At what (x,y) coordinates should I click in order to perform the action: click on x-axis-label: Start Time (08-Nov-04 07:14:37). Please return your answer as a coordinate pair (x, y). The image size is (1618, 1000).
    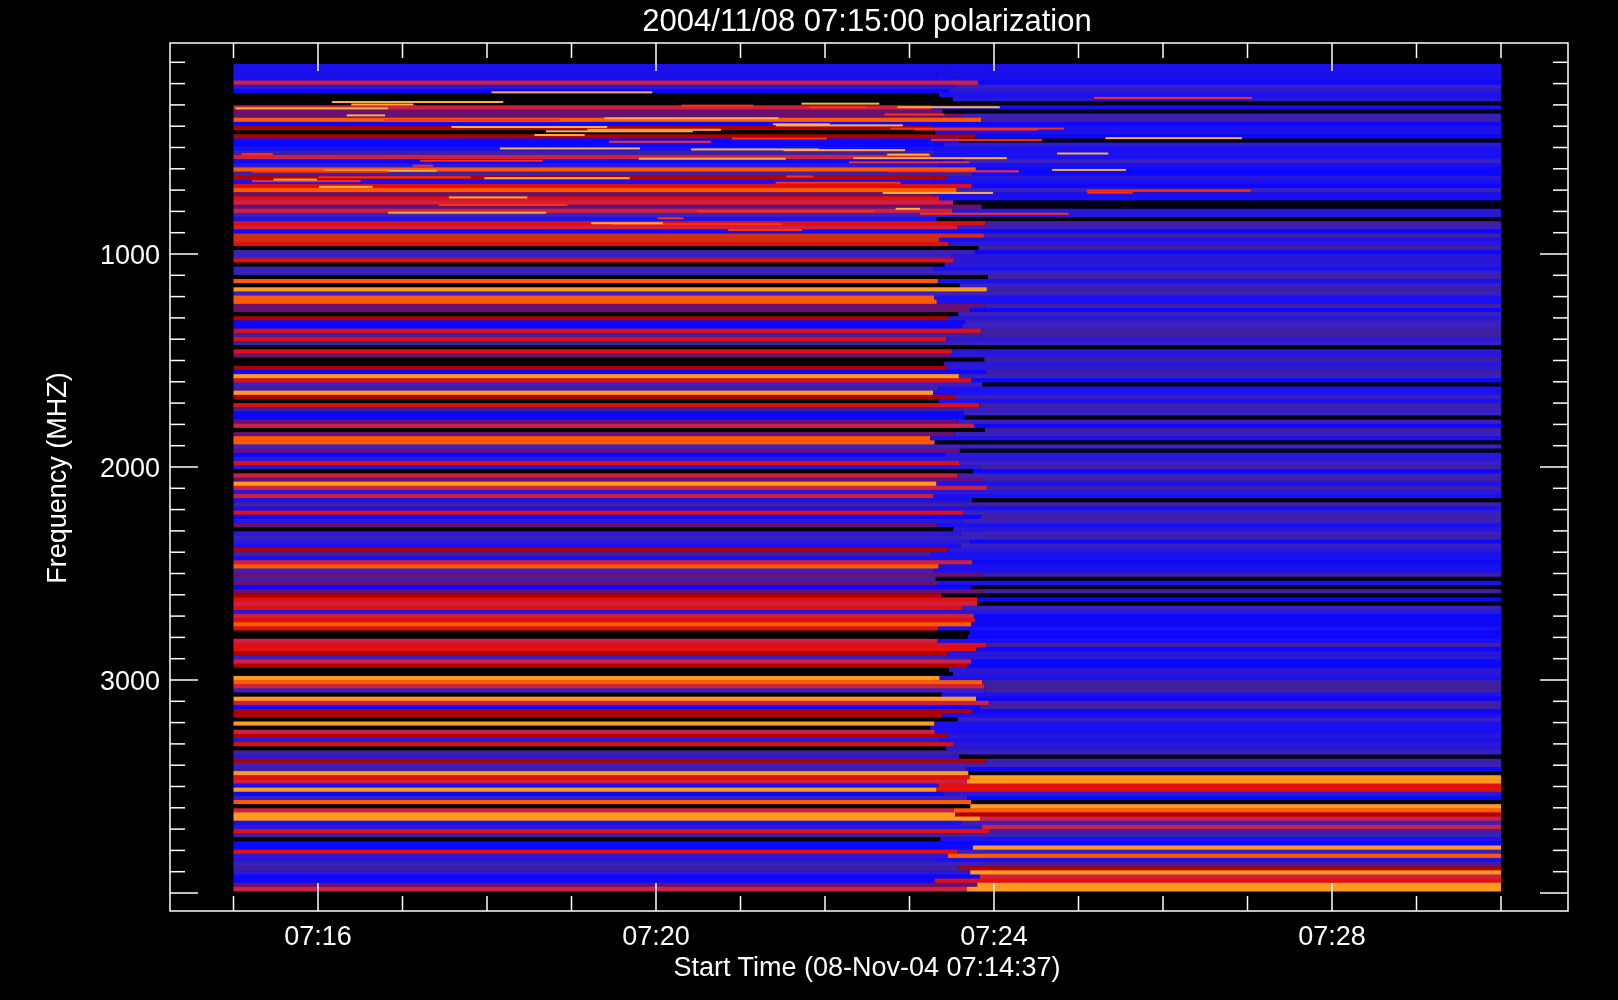
    Looking at the image, I should click on (867, 967).